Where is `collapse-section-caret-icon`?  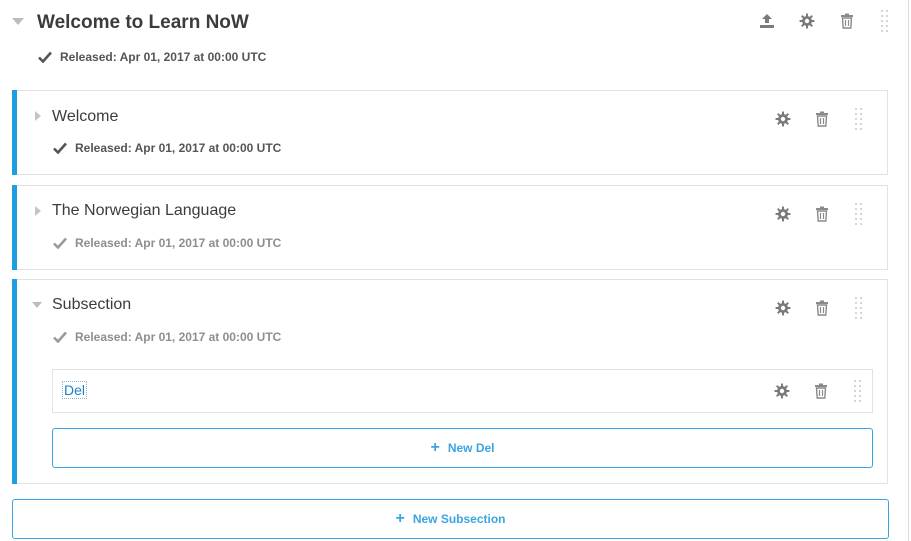 collapse-section-caret-icon is located at coordinates (18, 21).